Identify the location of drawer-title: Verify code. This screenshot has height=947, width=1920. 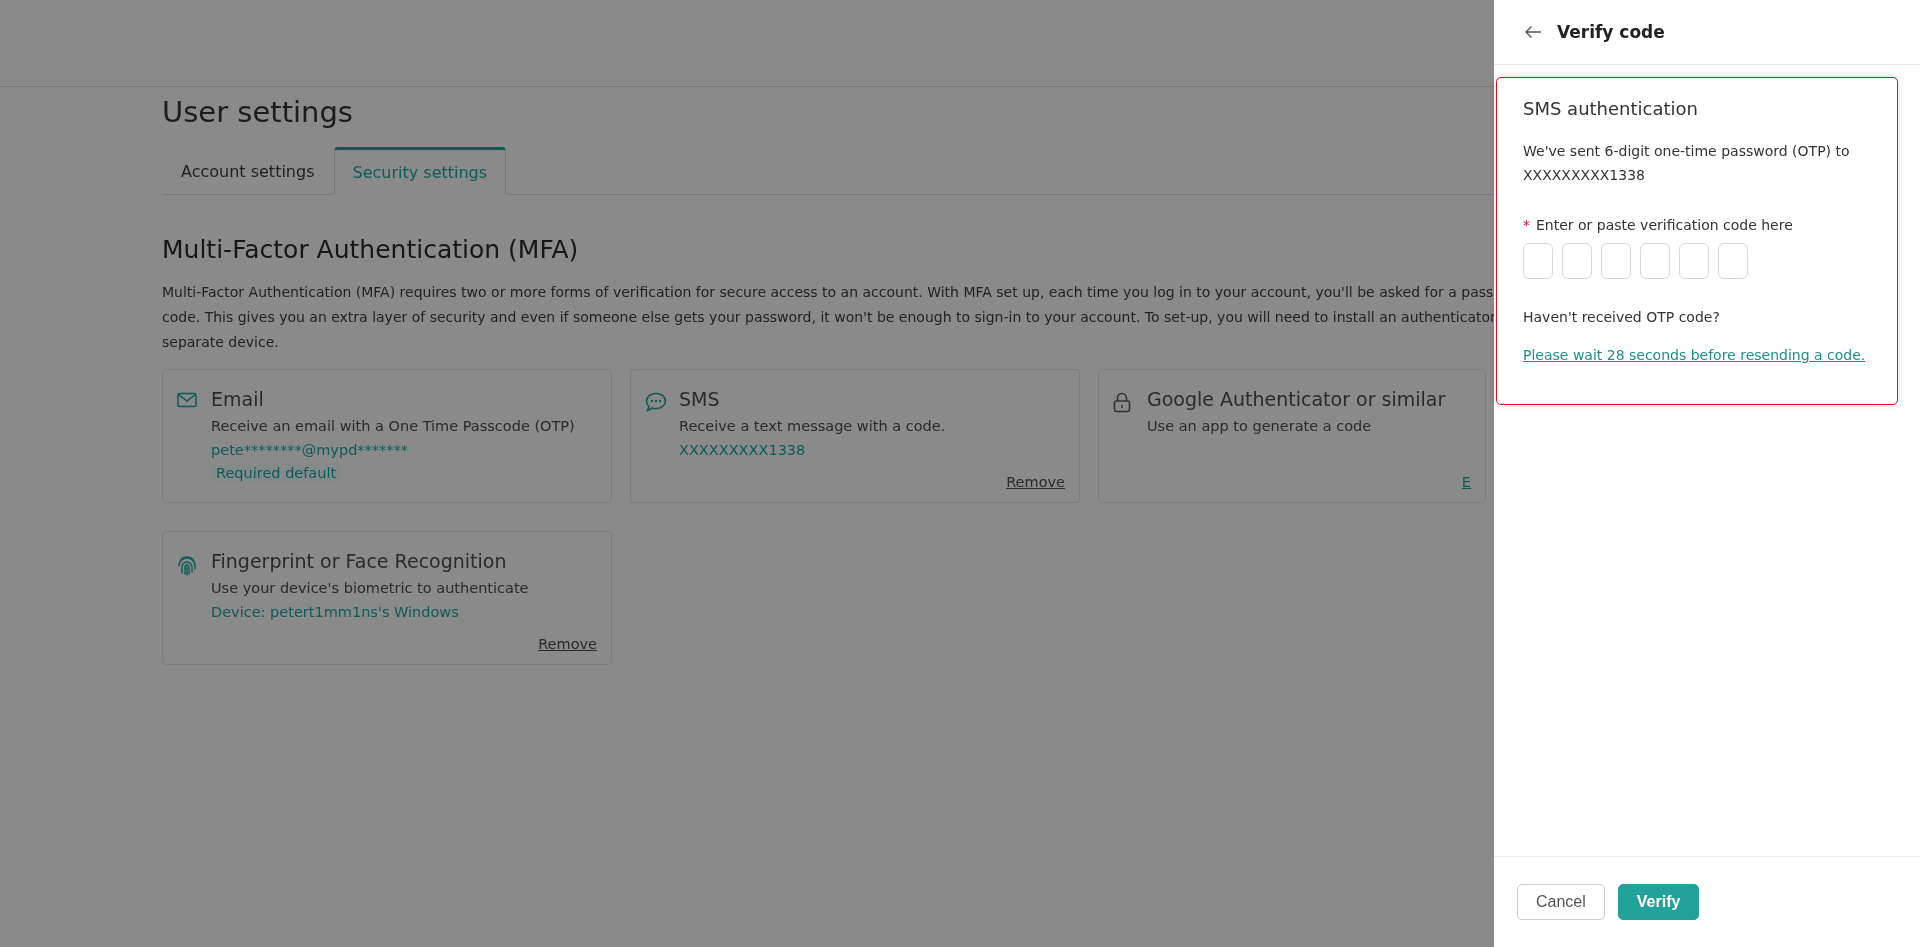
(1611, 32).